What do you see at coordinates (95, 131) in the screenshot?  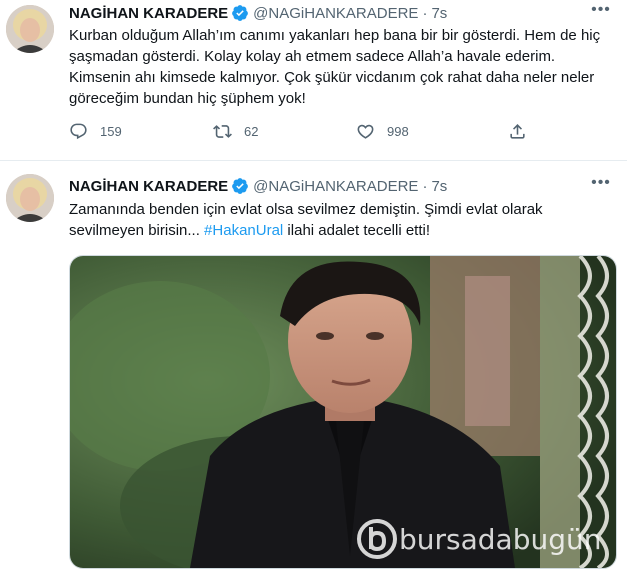 I see `reply-button: 159` at bounding box center [95, 131].